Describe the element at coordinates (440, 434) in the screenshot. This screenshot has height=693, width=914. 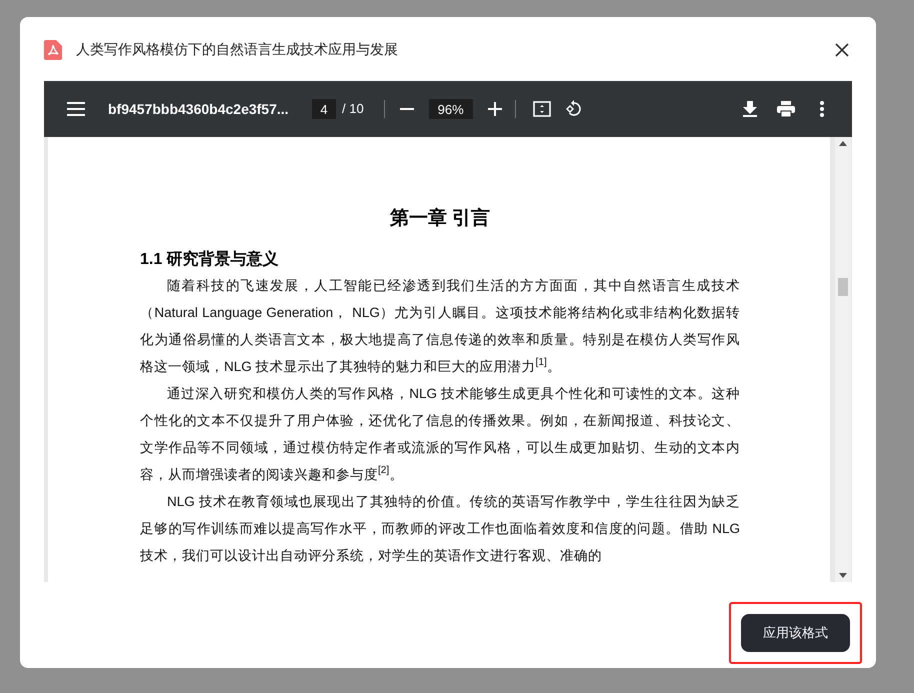
I see `paragraph: 通过深入研究和模仿人类的写作风格，NLG 技术能够生成更具个性化和可读性的文本。这种个性化的文本不仅提升了用户体验，还优化了信息的传播效果。例如，在新闻报道、科技论文、文学作品等不同领域，通过模仿特定作者或流派的写作风格，可以生成更加贴切、生动的文本内容，从而增强读者的阅读兴趣和参与度$^{[2]}$。` at that location.